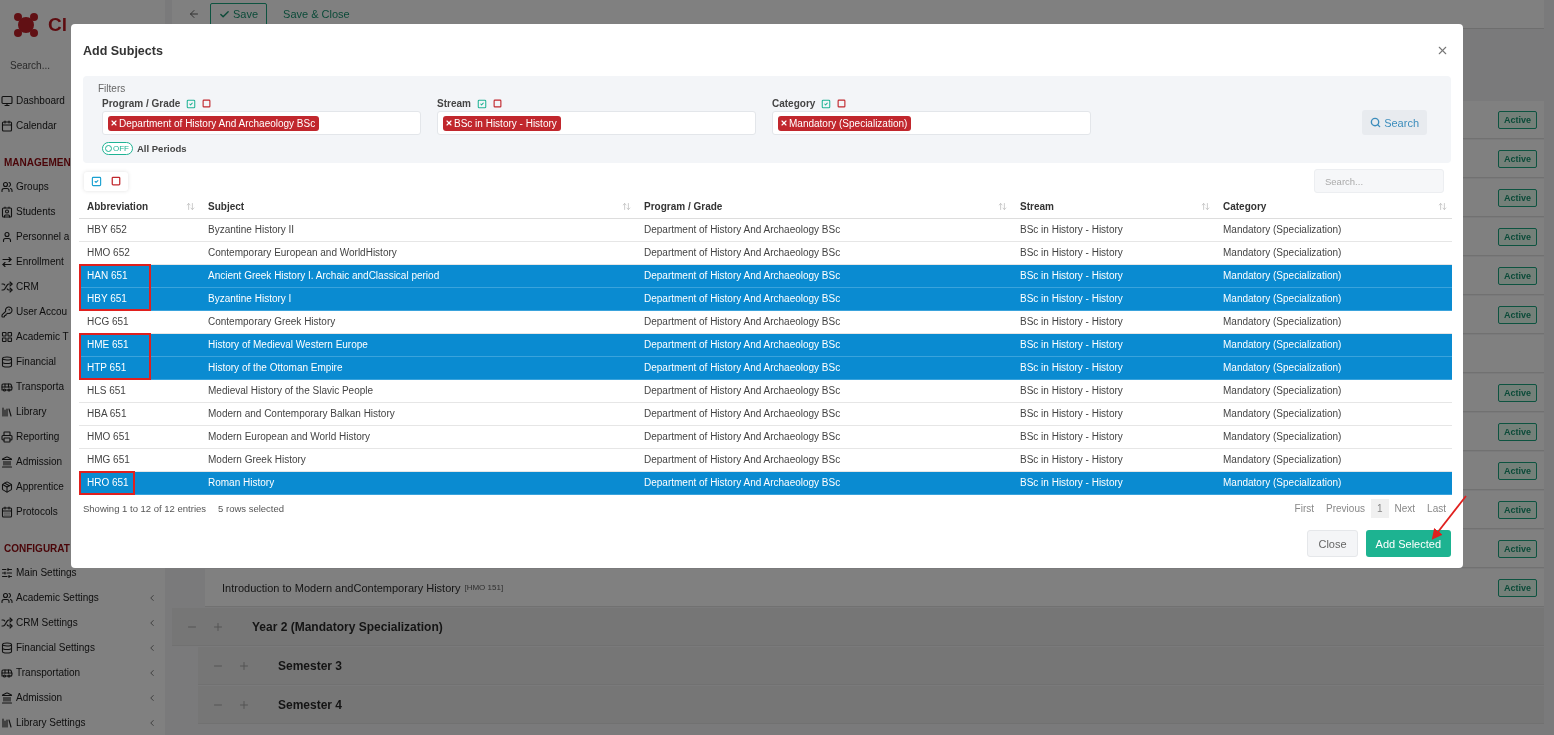 This screenshot has height=735, width=1554. Describe the element at coordinates (7, 411) in the screenshot. I see `books-icon` at that location.